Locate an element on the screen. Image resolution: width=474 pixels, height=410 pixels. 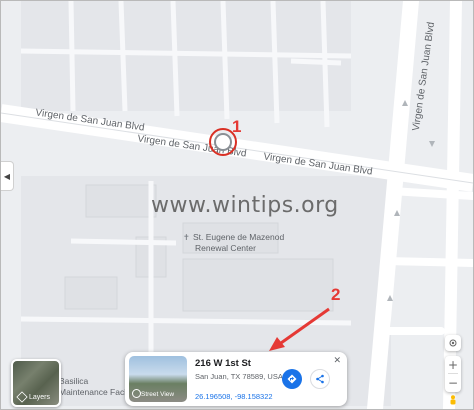
place-coordinates: 26.196508, -98.158322 is located at coordinates (234, 396).